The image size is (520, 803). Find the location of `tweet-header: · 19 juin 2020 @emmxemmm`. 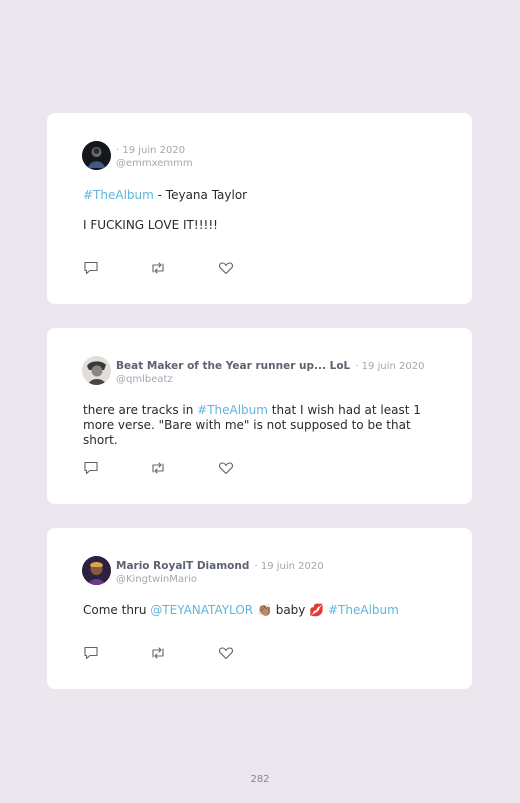

tweet-header: · 19 juin 2020 @emmxemmm is located at coordinates (154, 155).